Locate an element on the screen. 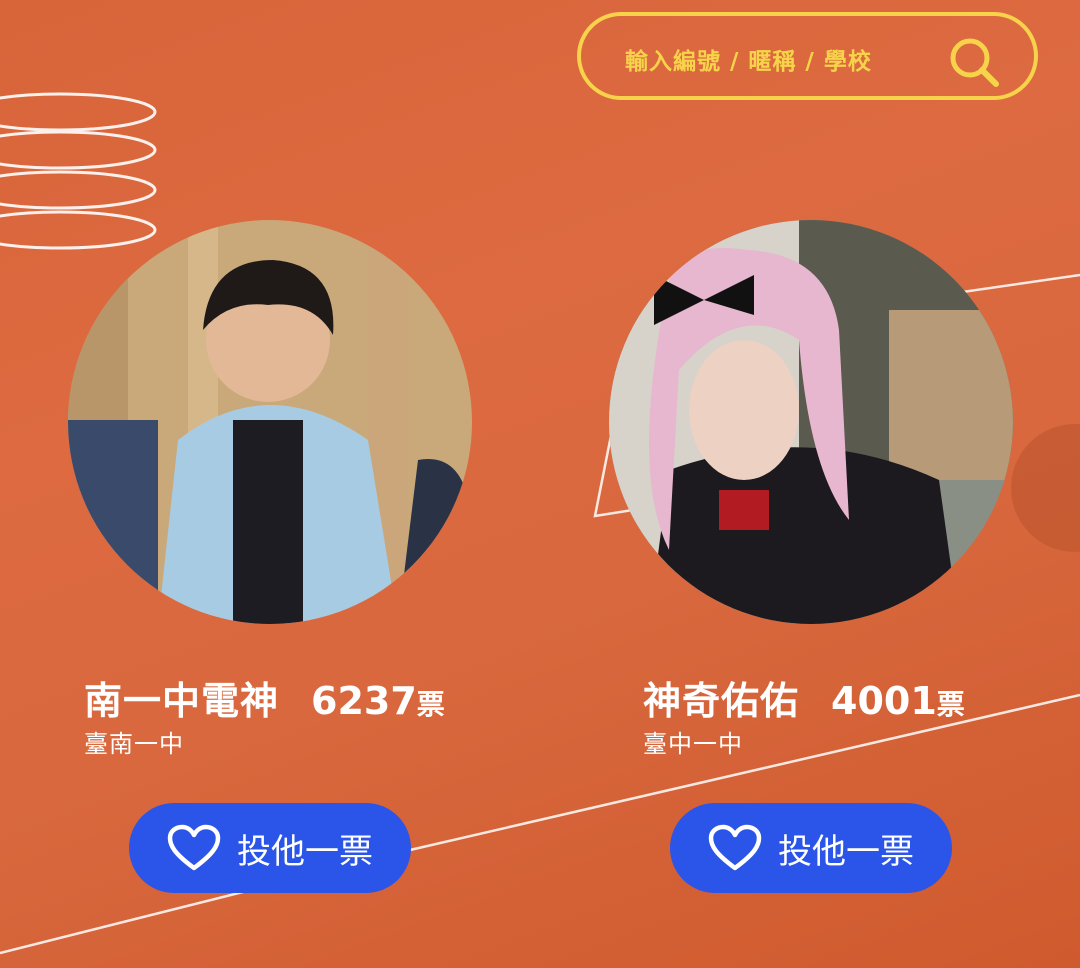  vote-count: 6237 is located at coordinates (364, 701).